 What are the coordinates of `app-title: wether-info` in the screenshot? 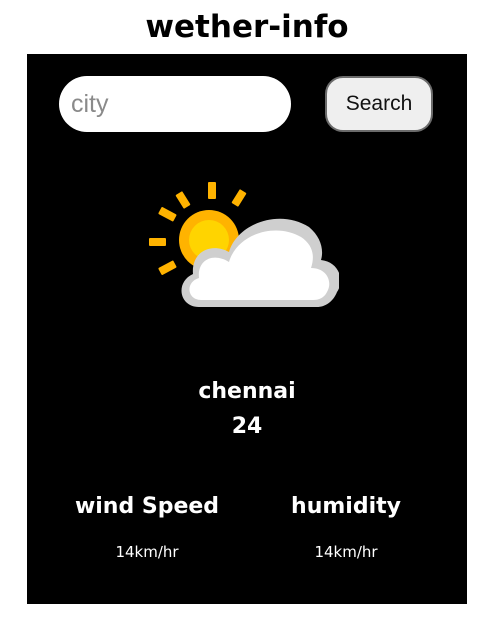 It's located at (247, 27).